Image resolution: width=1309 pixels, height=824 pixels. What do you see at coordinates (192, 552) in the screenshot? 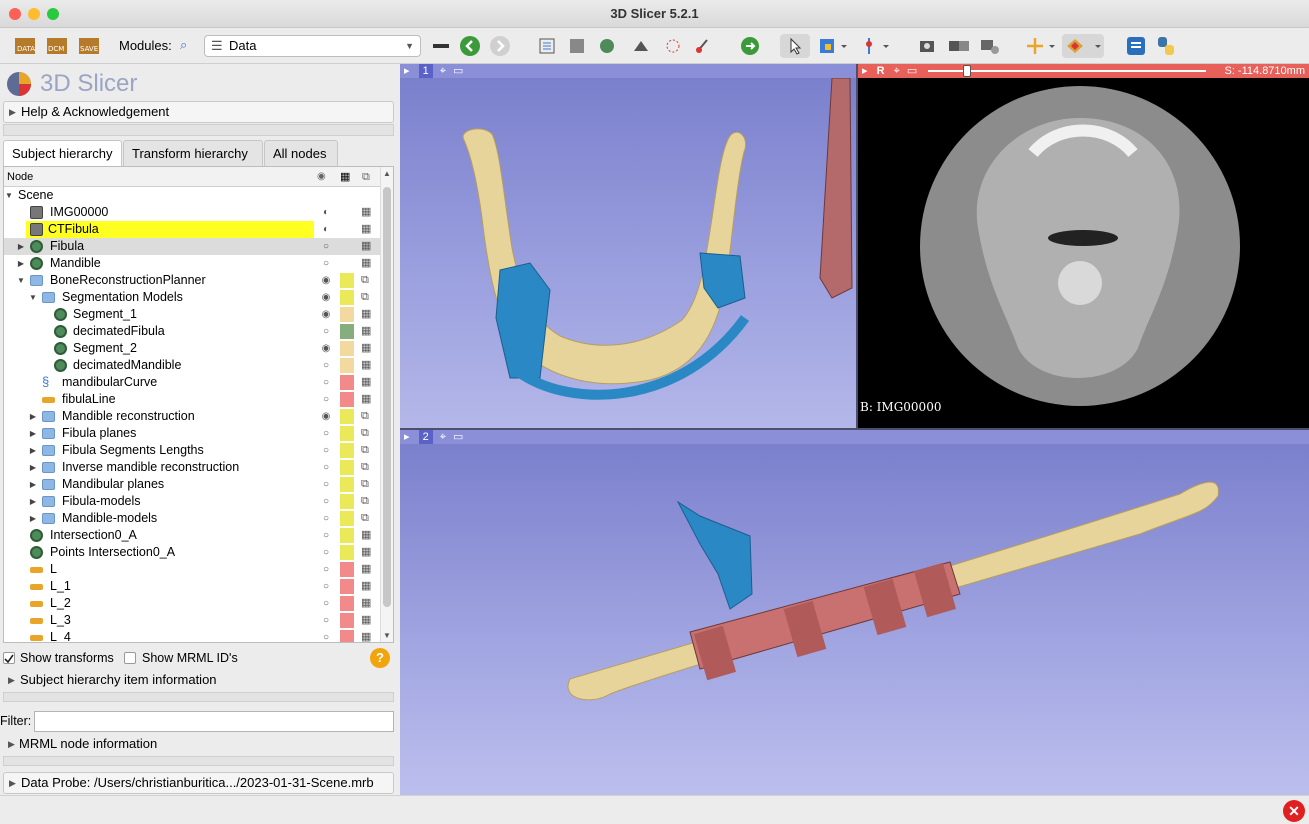
I see `tree-row-points-intersection0-a: Points Intersection0_A ○ ▦` at bounding box center [192, 552].